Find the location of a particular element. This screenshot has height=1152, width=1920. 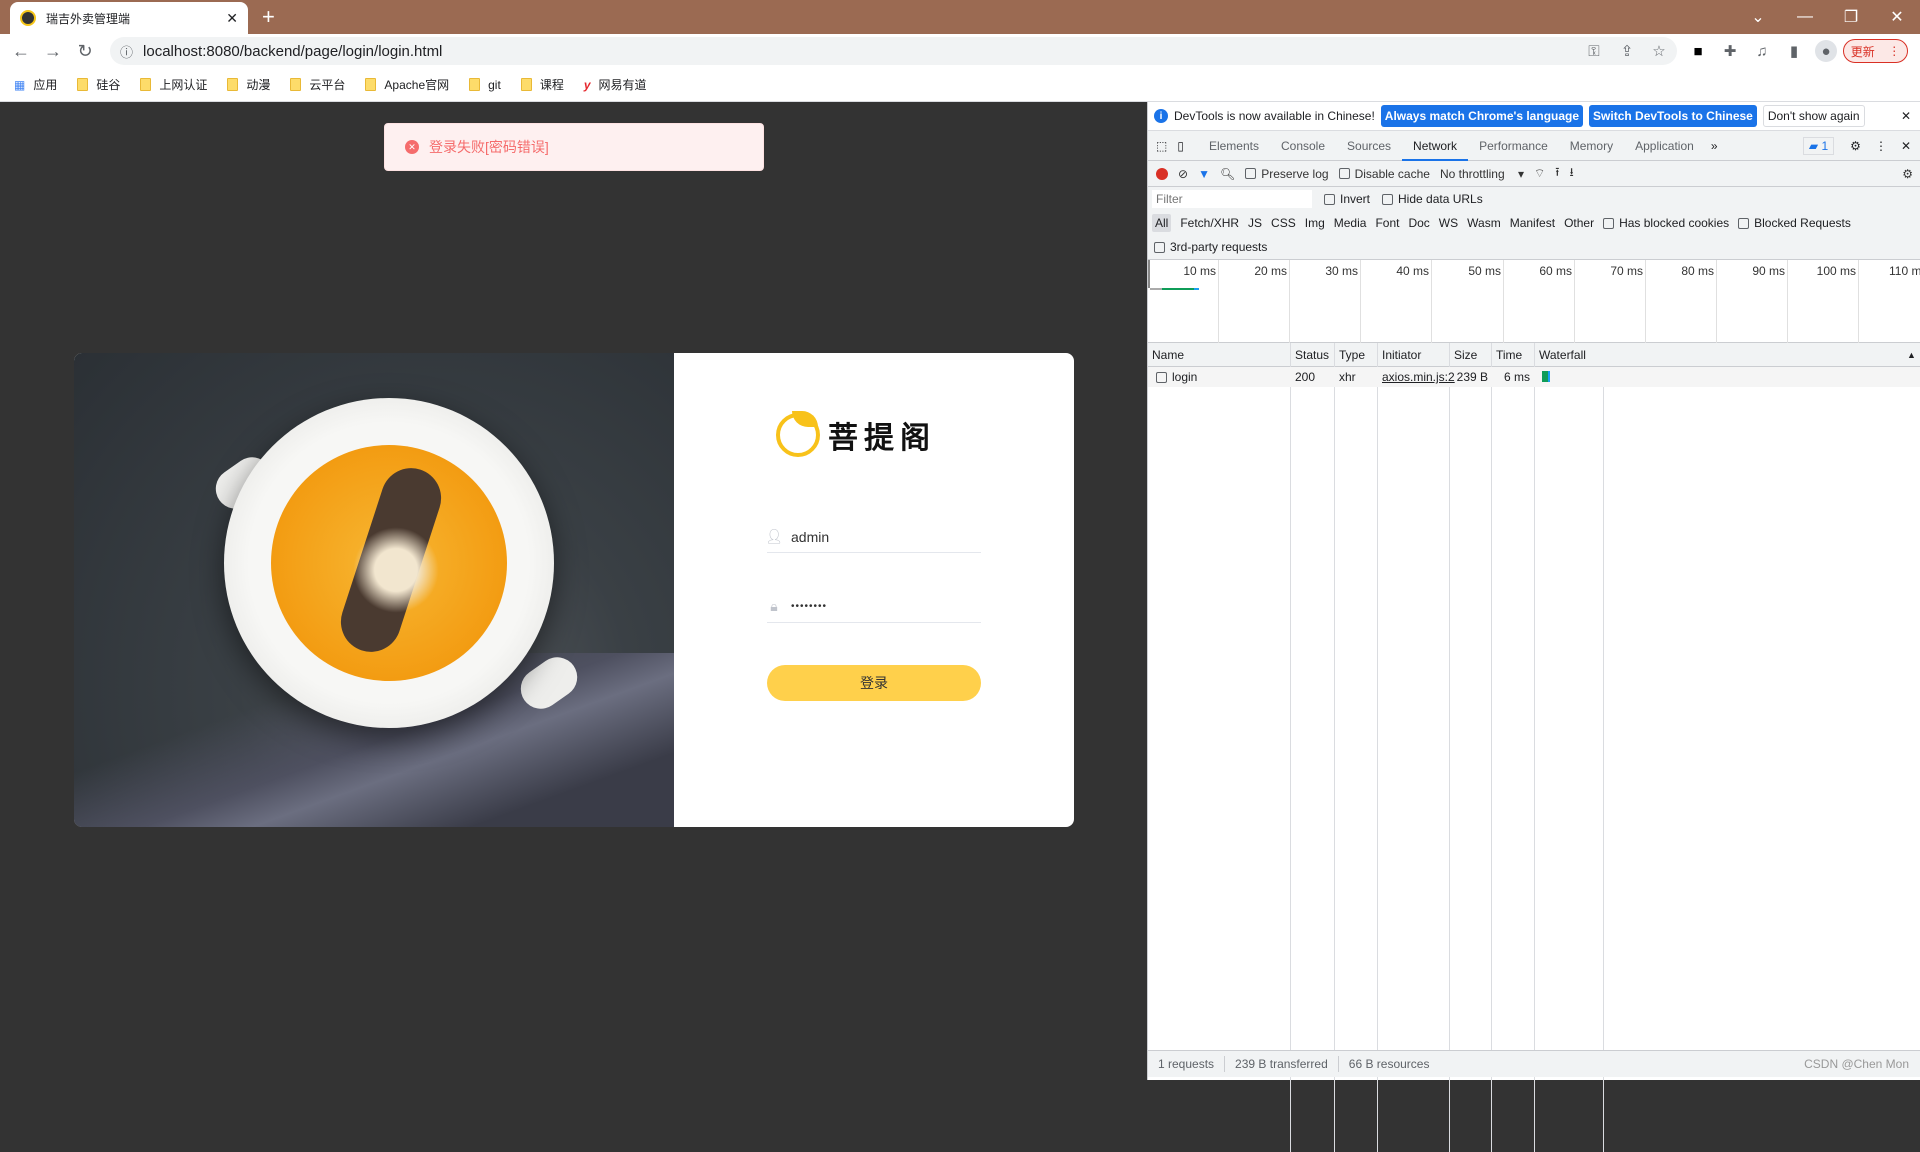

switch-chinese-button: Switch DevTools to Chinese is located at coordinates (1673, 116).